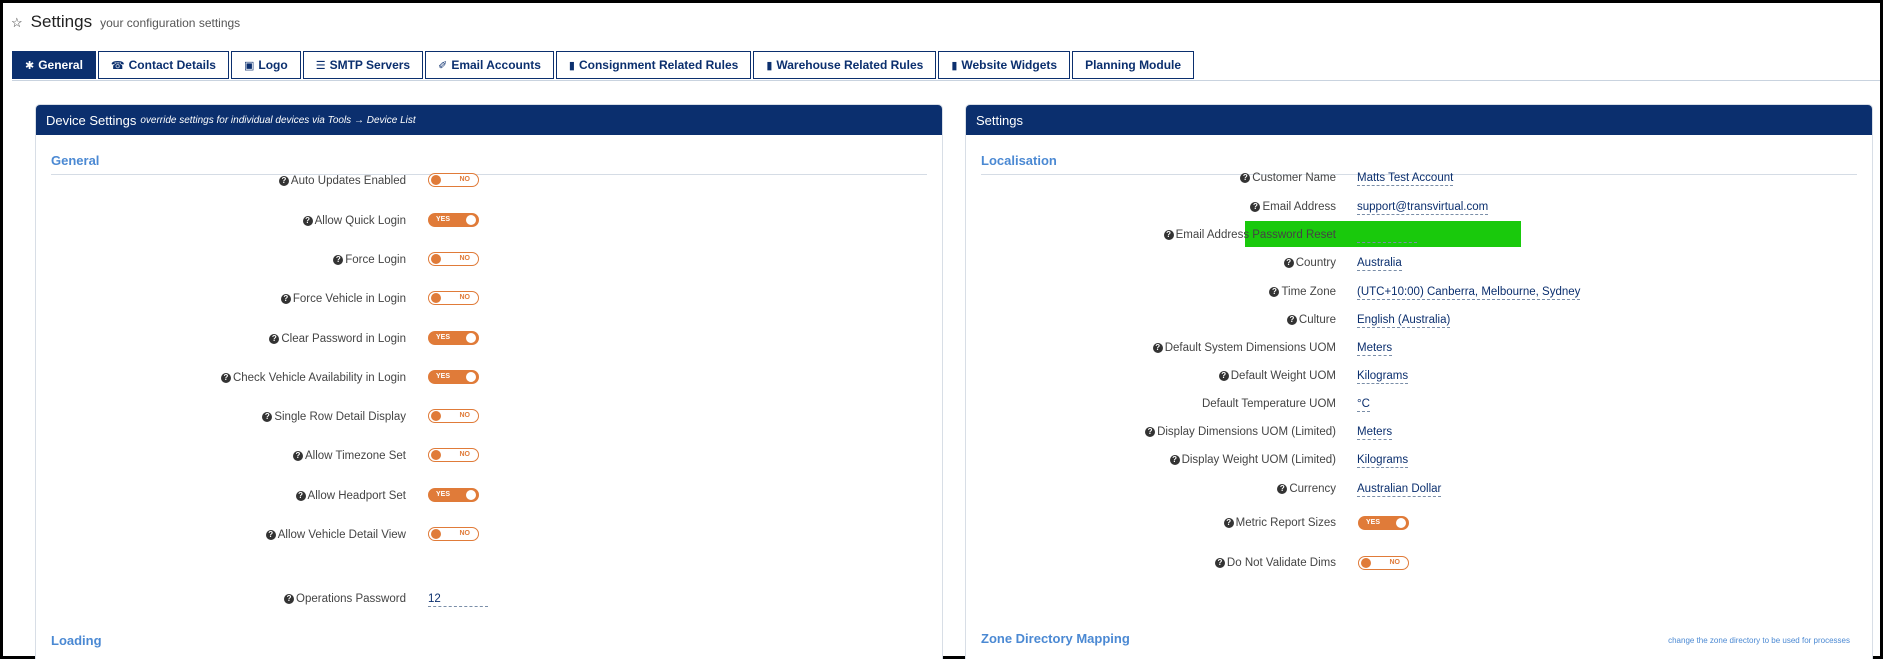 Image resolution: width=1883 pixels, height=659 pixels. Describe the element at coordinates (335, 535) in the screenshot. I see `allow-vehicle-detail-view-label: ? Allow Vehicle Detail View` at that location.